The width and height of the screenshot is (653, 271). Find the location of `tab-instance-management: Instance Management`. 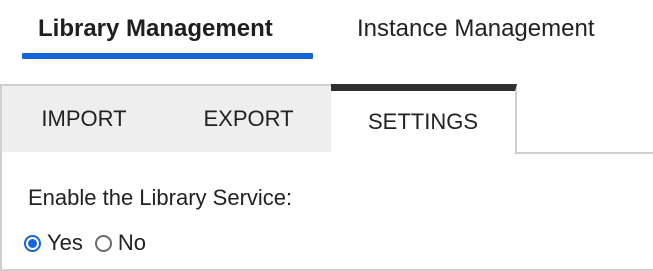

tab-instance-management: Instance Management is located at coordinates (475, 29).